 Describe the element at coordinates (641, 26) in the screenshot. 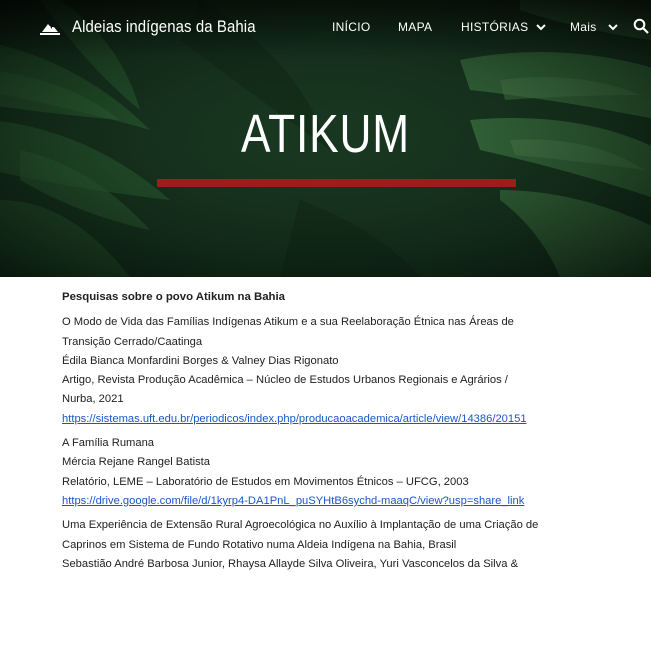

I see `search-icon` at that location.